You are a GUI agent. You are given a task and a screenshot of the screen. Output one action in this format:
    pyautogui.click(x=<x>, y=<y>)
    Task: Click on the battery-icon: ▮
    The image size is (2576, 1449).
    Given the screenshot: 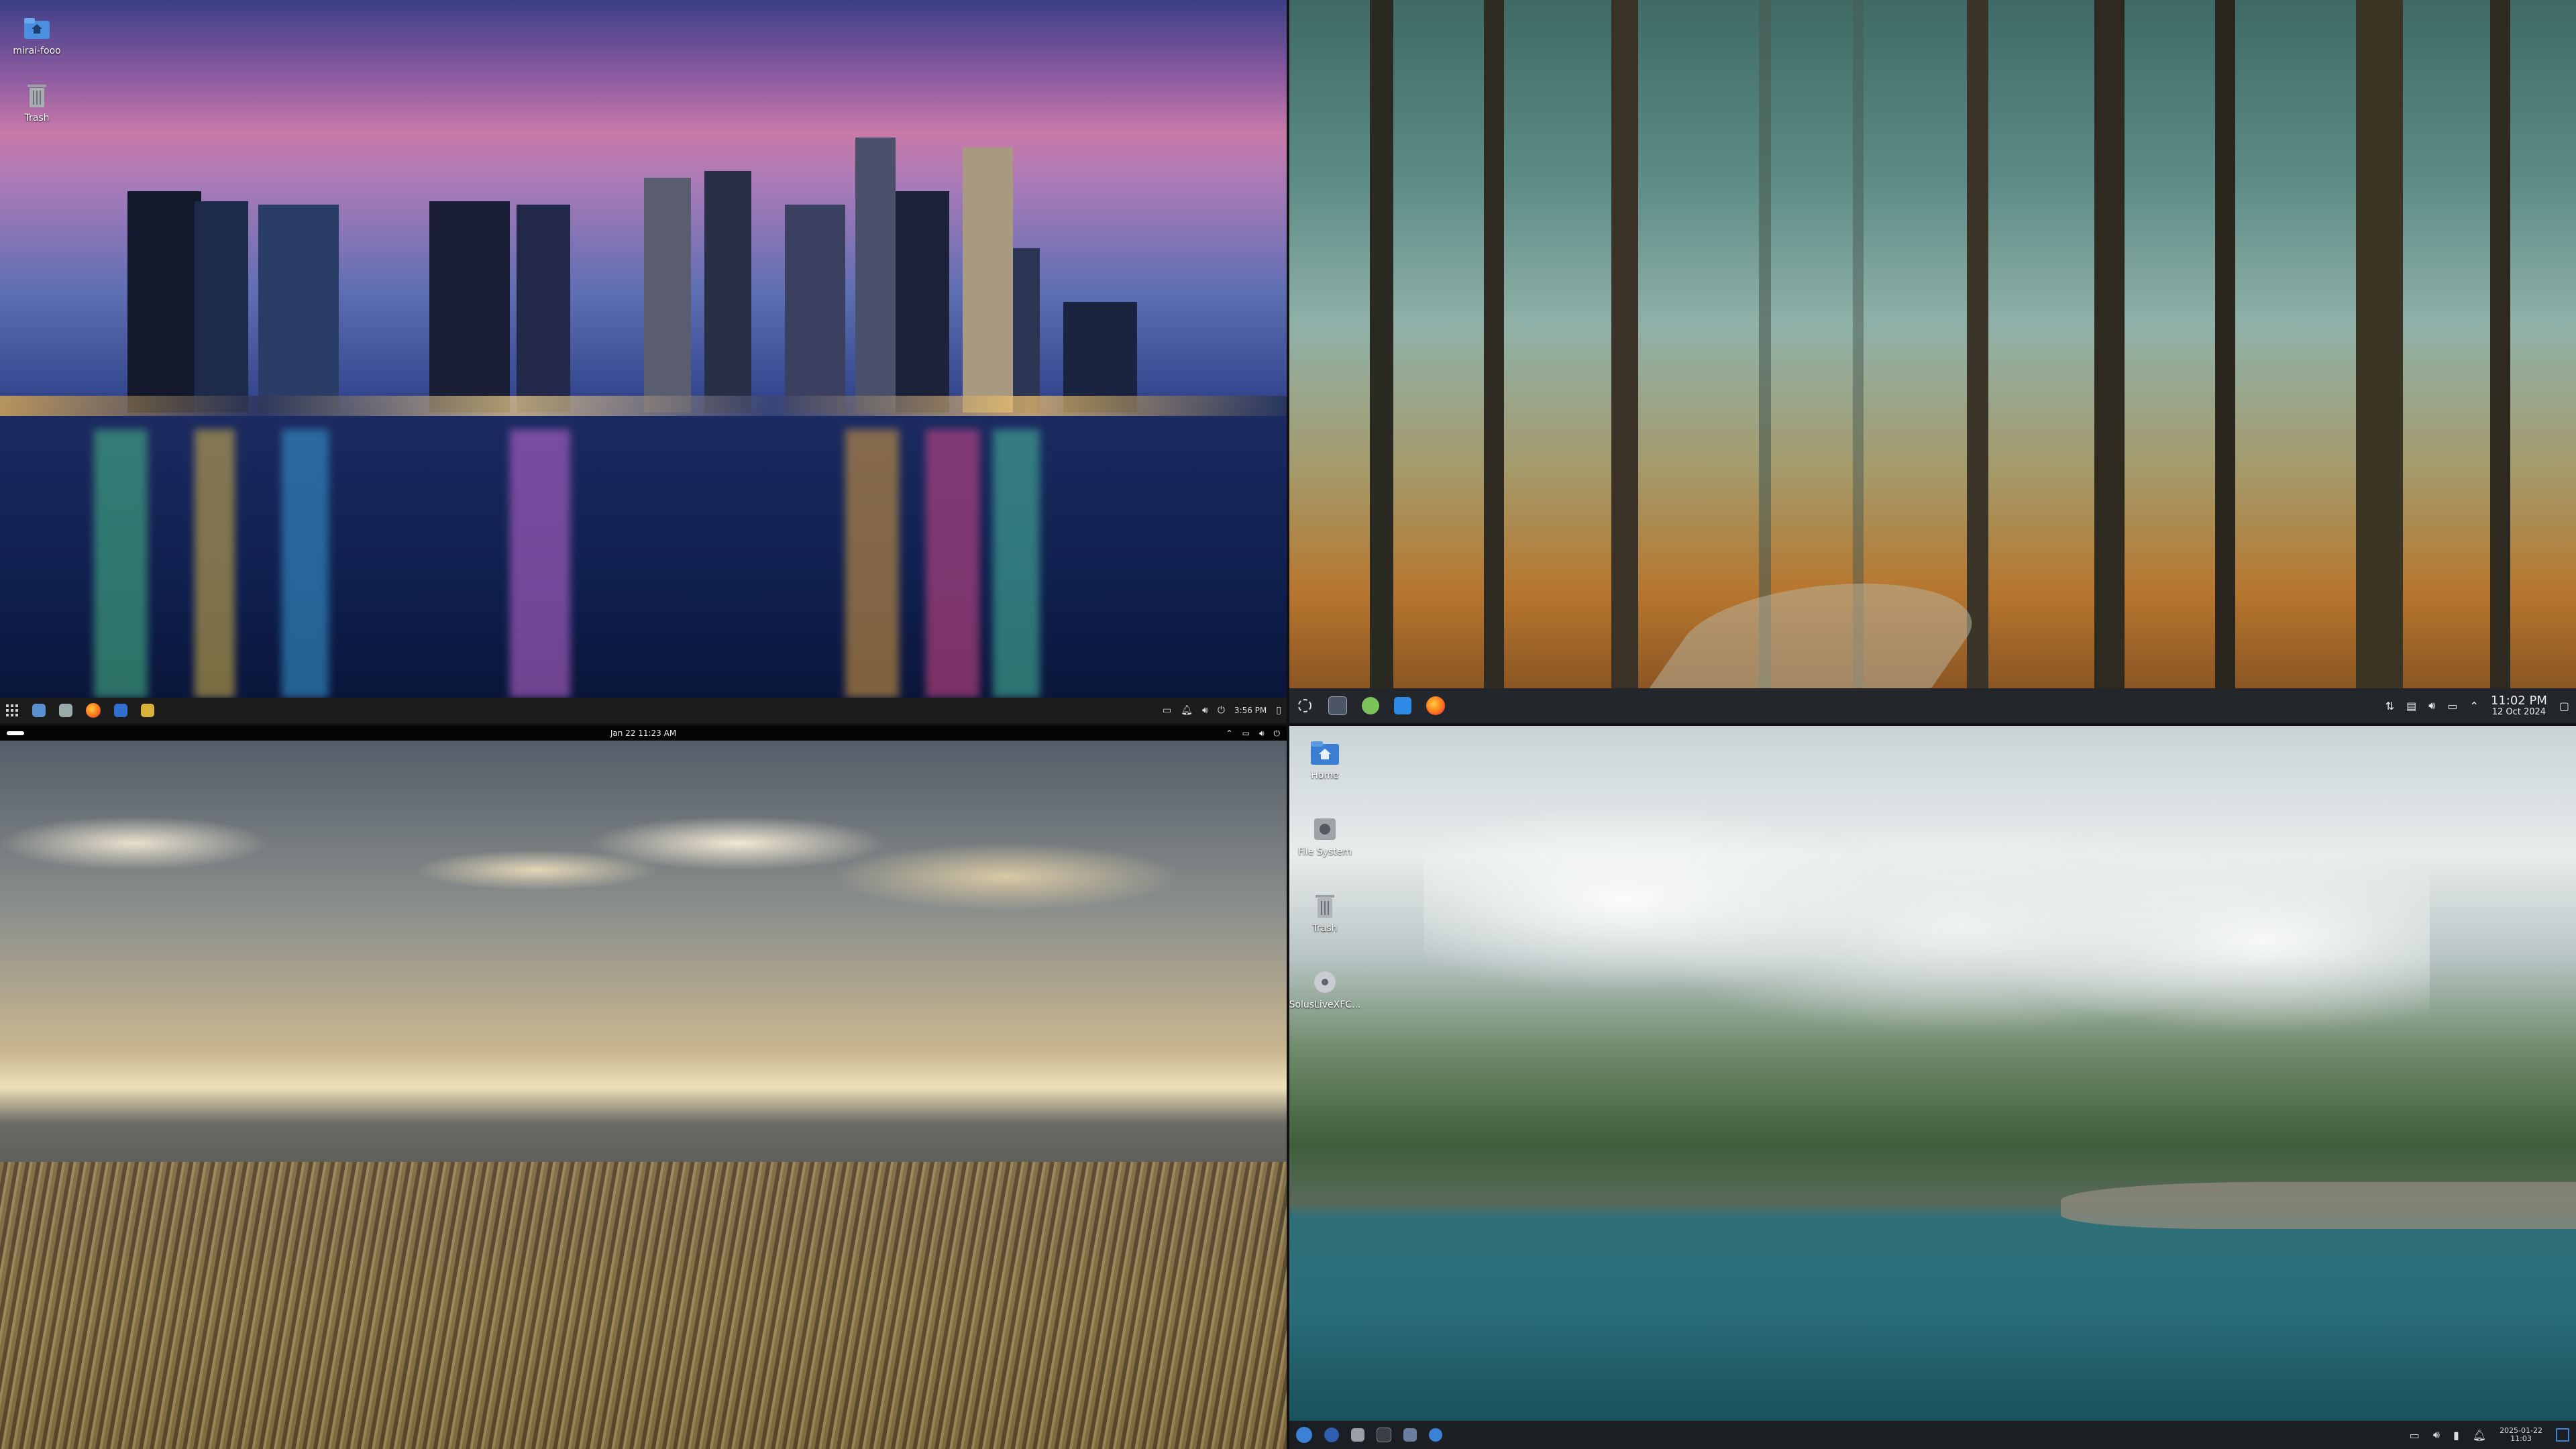 What is the action you would take?
    pyautogui.click(x=2456, y=1435)
    